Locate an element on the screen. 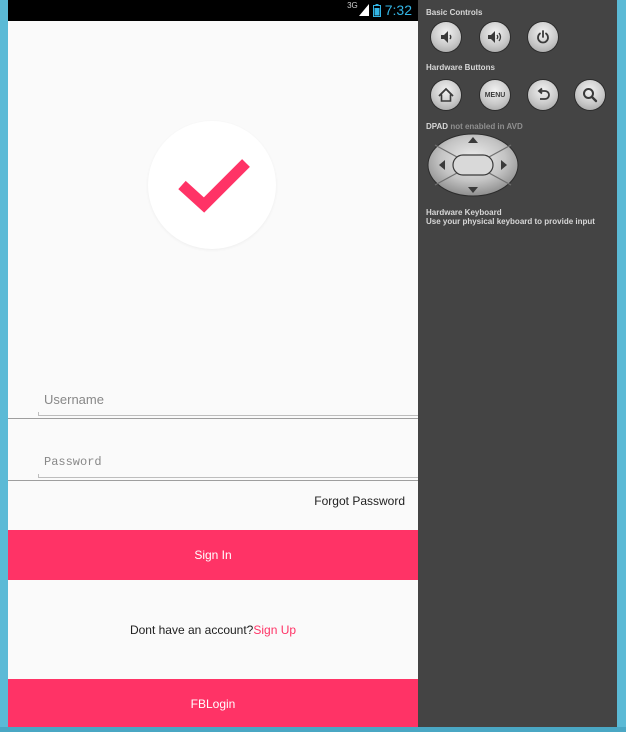 This screenshot has height=732, width=626. no-account-text: Dont have an account? is located at coordinates (191, 630).